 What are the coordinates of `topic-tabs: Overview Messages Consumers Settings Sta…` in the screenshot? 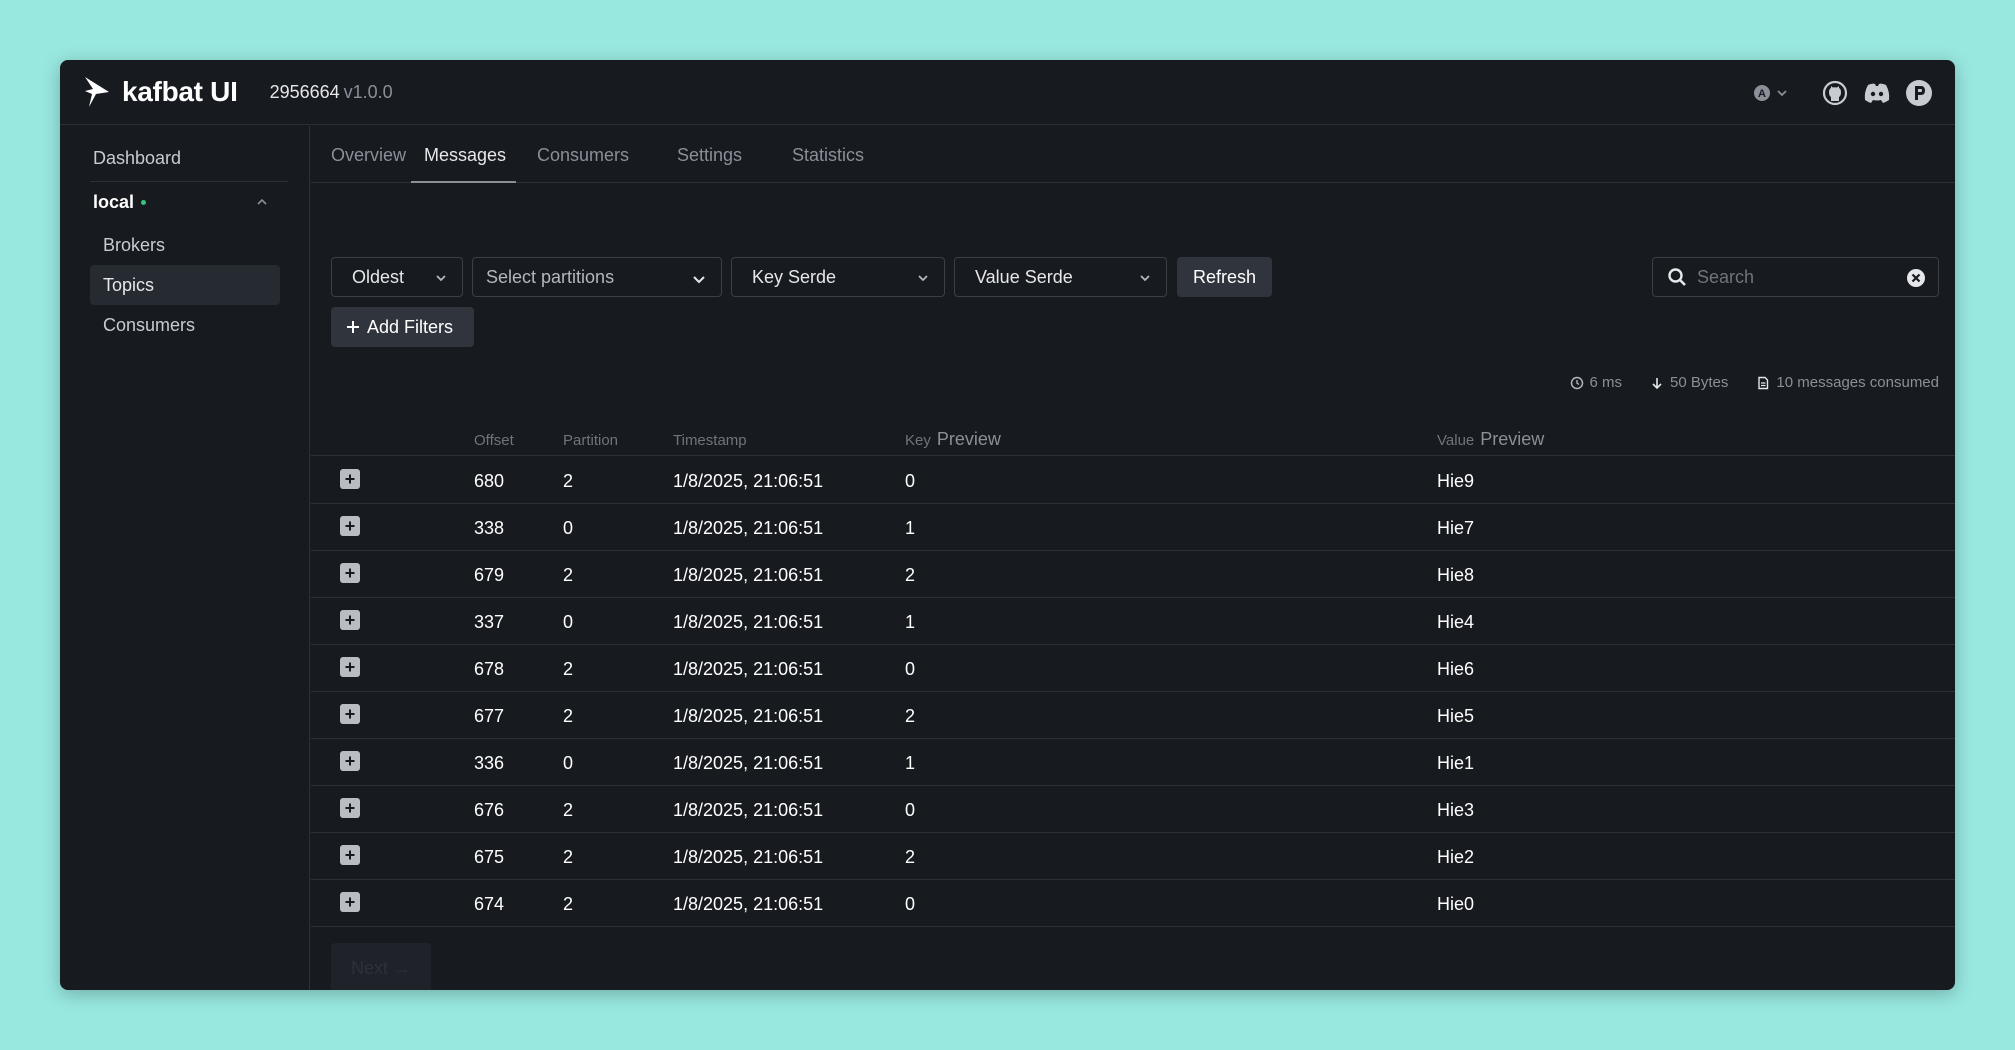 It's located at (1133, 154).